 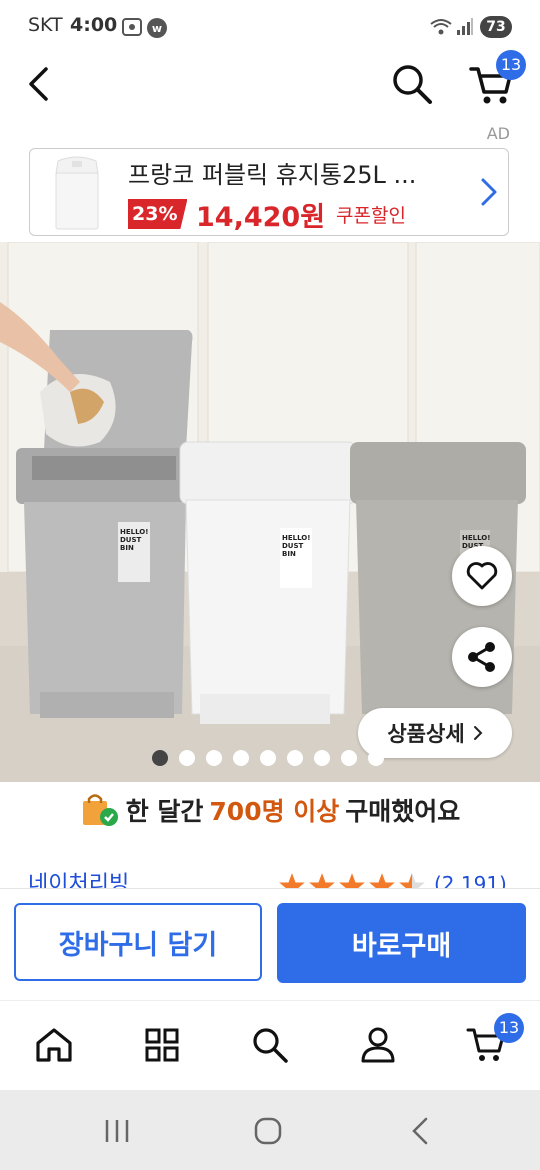 What do you see at coordinates (117, 1131) in the screenshot?
I see `recent-apps-icon` at bounding box center [117, 1131].